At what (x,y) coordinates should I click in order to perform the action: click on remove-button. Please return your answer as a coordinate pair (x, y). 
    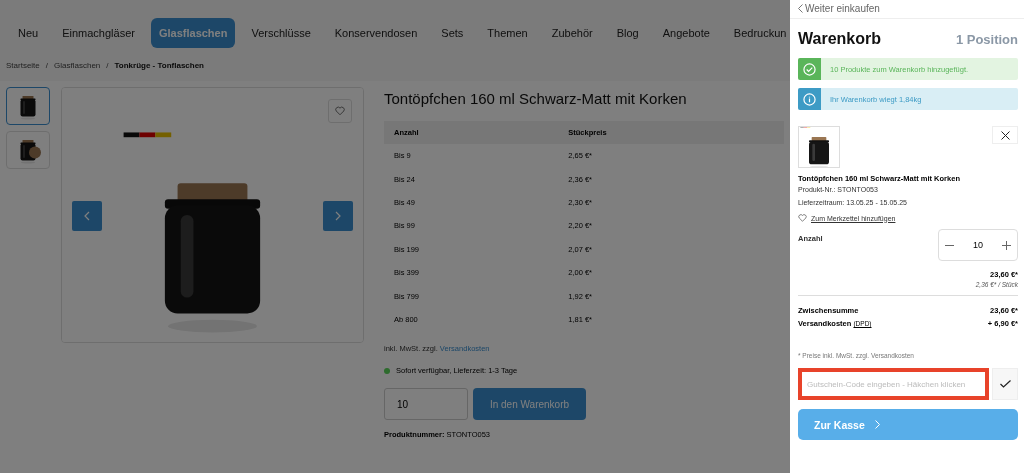
    Looking at the image, I should click on (1005, 135).